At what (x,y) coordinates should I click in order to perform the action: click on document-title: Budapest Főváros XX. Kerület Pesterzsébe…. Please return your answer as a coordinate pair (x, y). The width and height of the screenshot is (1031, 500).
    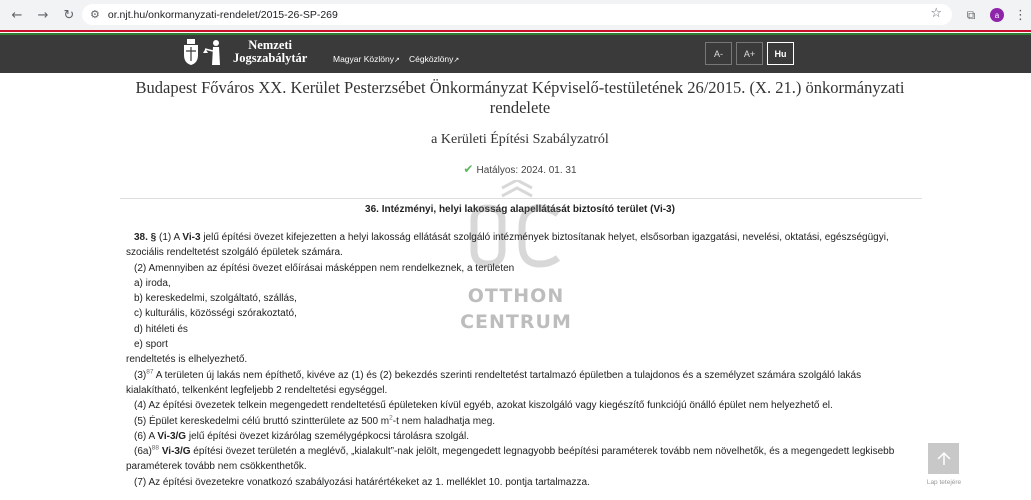
    Looking at the image, I should click on (520, 97).